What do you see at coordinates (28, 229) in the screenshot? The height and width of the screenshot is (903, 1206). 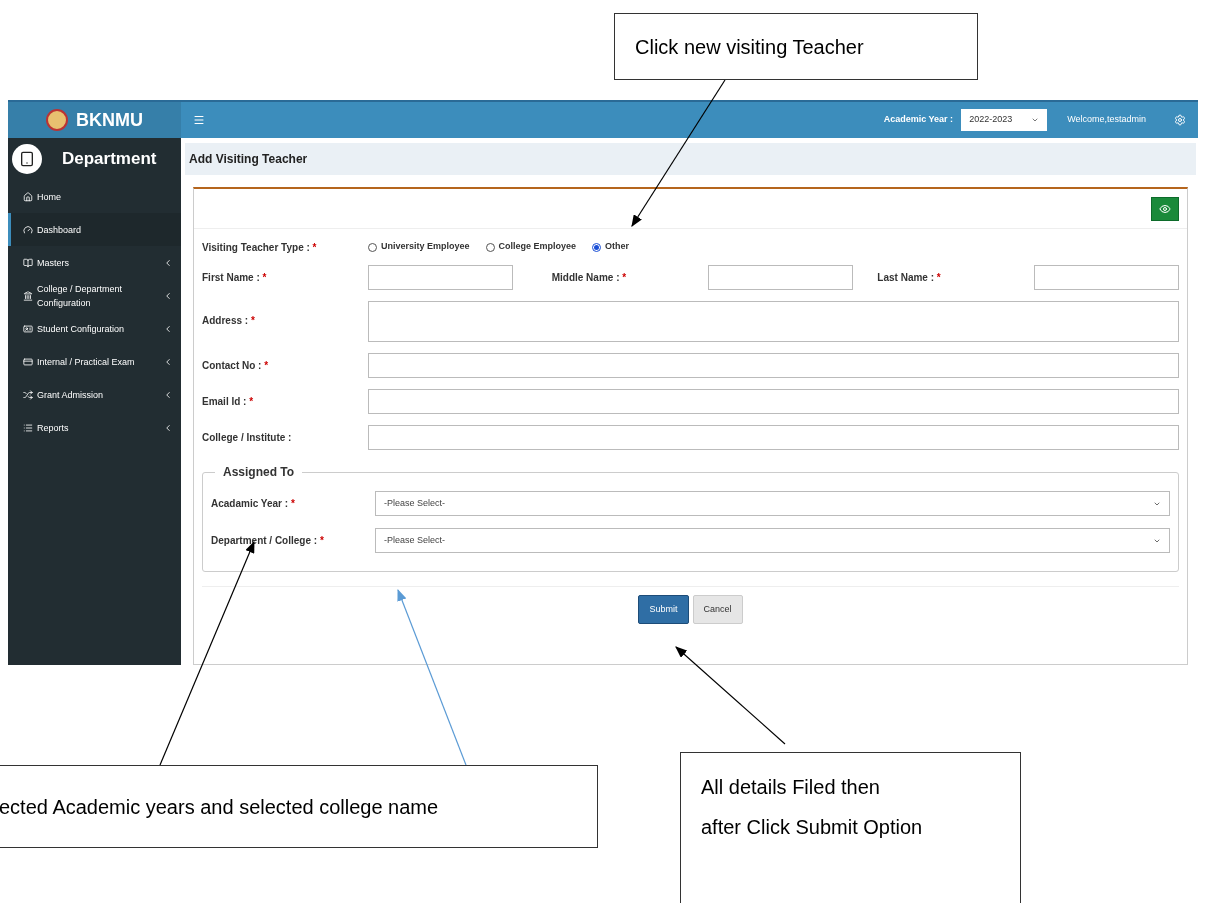 I see `gauge-icon` at bounding box center [28, 229].